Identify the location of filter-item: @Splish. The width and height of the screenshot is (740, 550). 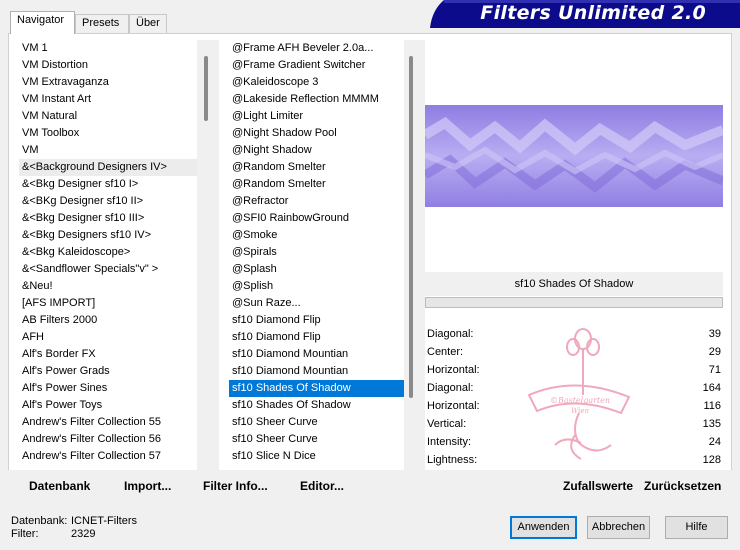
(316, 286).